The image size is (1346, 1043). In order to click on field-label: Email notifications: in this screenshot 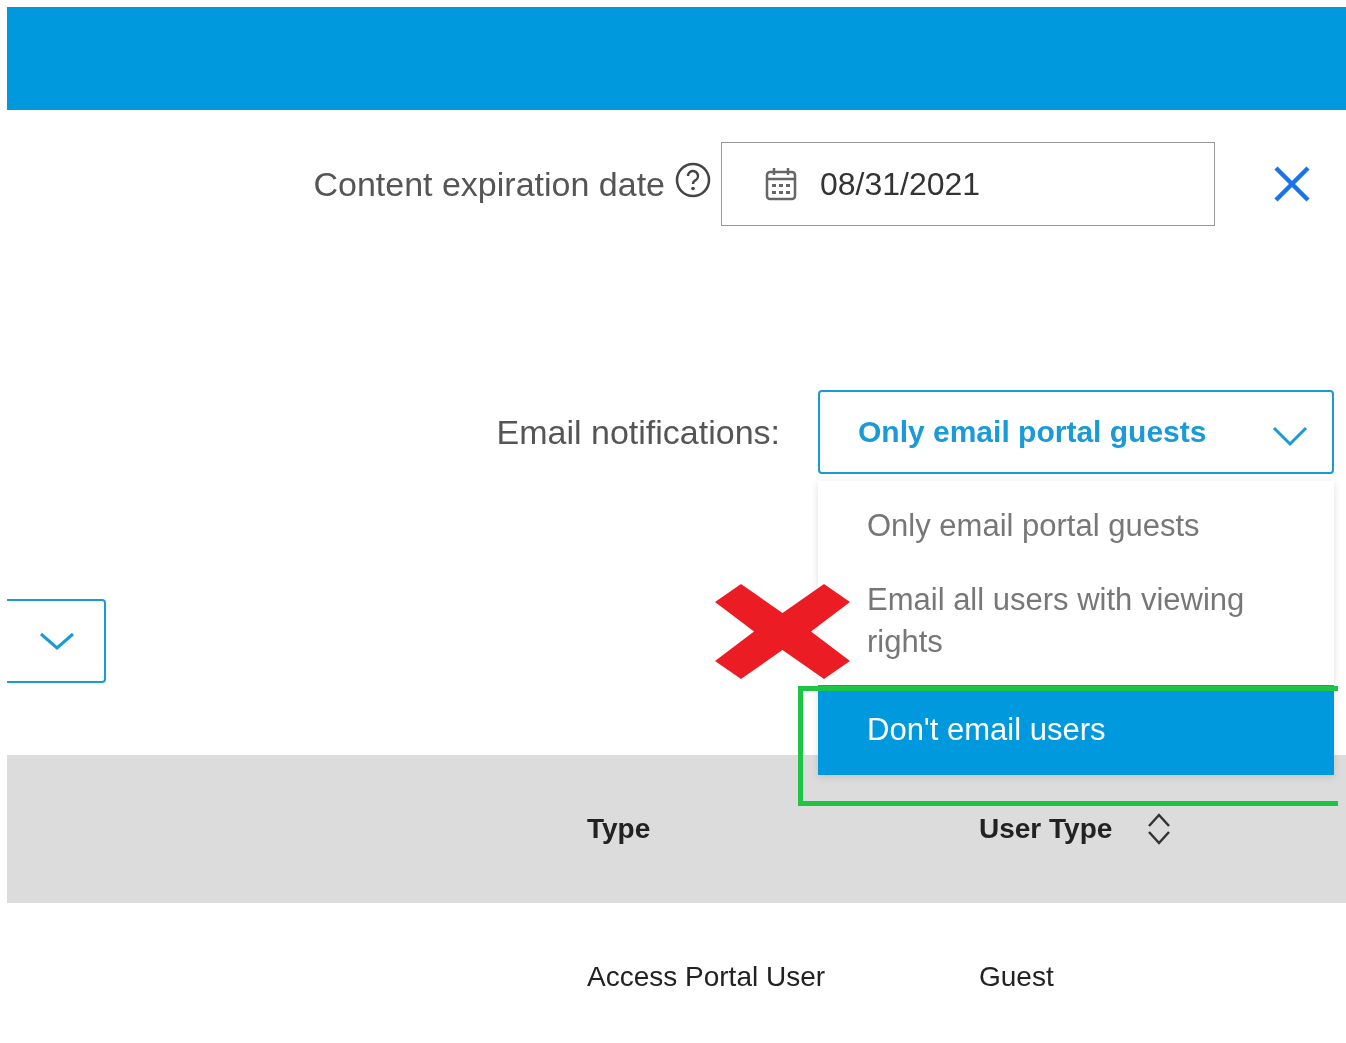, I will do `click(638, 432)`.